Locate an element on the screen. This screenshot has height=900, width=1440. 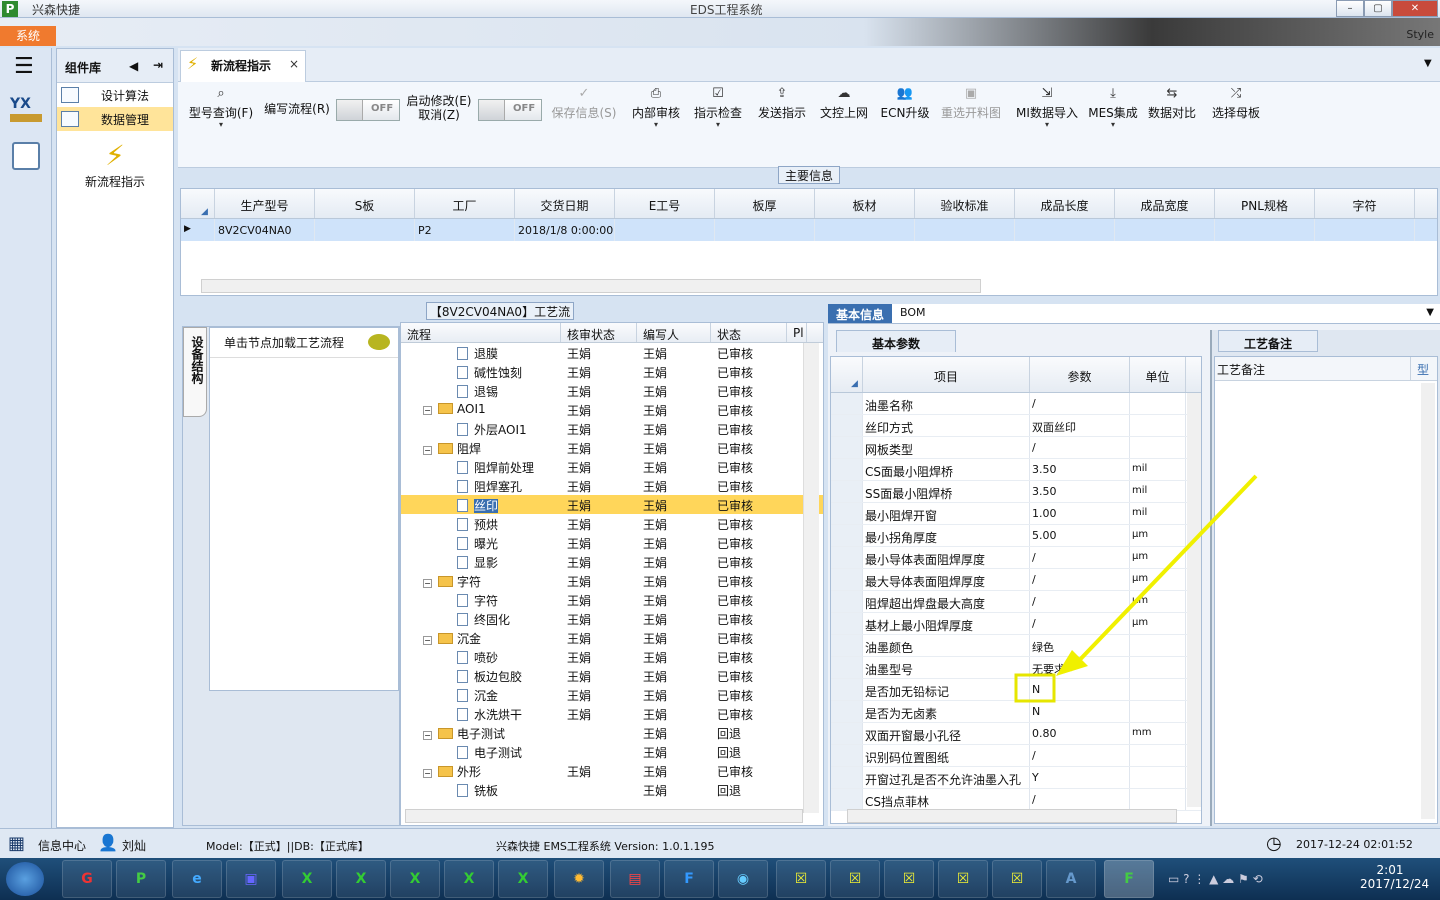
taskbar-clock: 2:01 2017/12/24 is located at coordinates (1394, 877).